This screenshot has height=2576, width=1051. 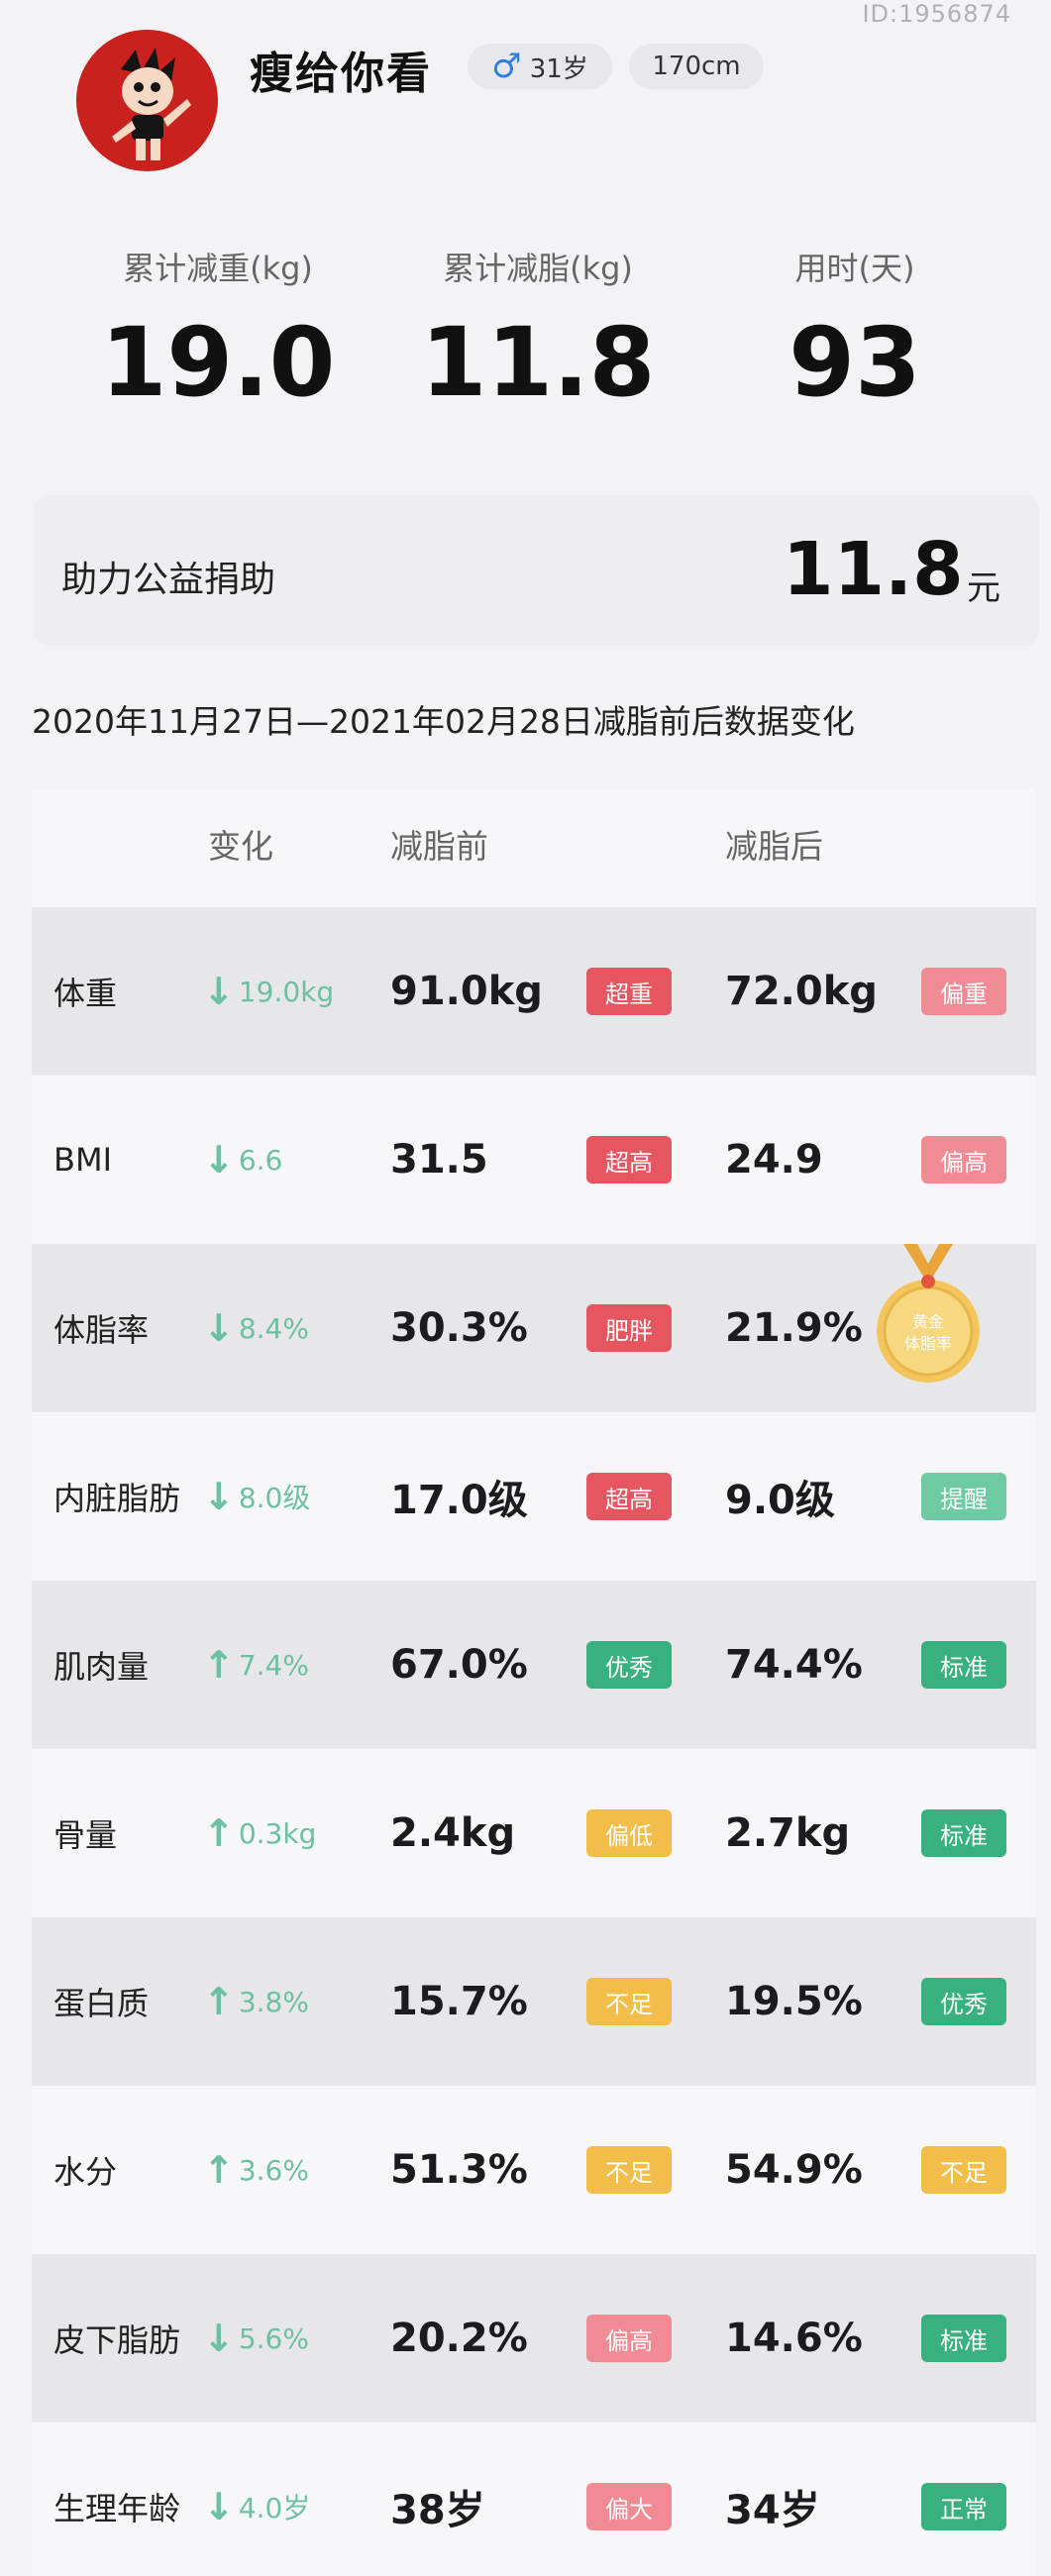 I want to click on total-fat-loss-label: 累计减脂(kg), so click(x=538, y=268).